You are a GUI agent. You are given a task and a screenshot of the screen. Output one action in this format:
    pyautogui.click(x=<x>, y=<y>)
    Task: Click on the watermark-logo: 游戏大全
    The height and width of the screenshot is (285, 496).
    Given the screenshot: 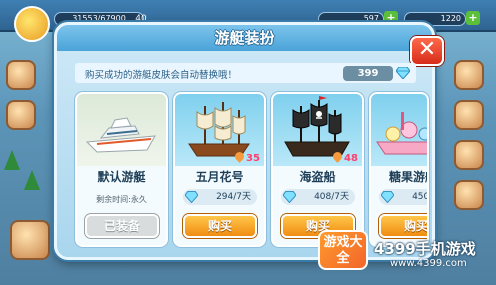 What is the action you would take?
    pyautogui.click(x=343, y=250)
    